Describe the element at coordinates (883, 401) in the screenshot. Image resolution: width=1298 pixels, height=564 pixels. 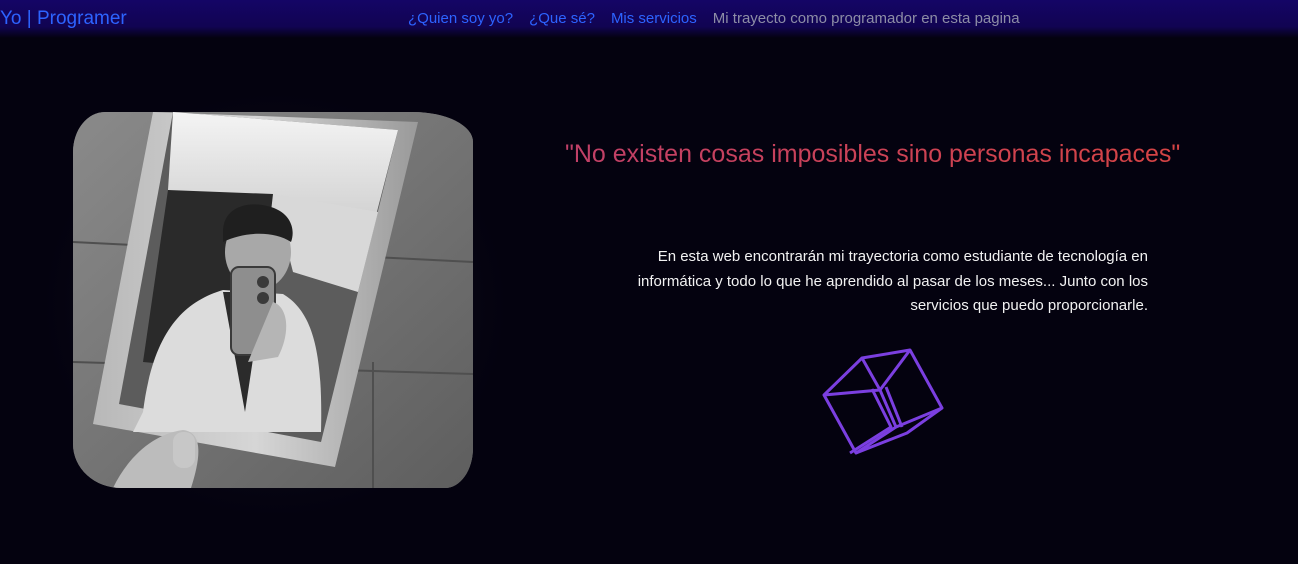
I see `wireframe-cube-icon` at that location.